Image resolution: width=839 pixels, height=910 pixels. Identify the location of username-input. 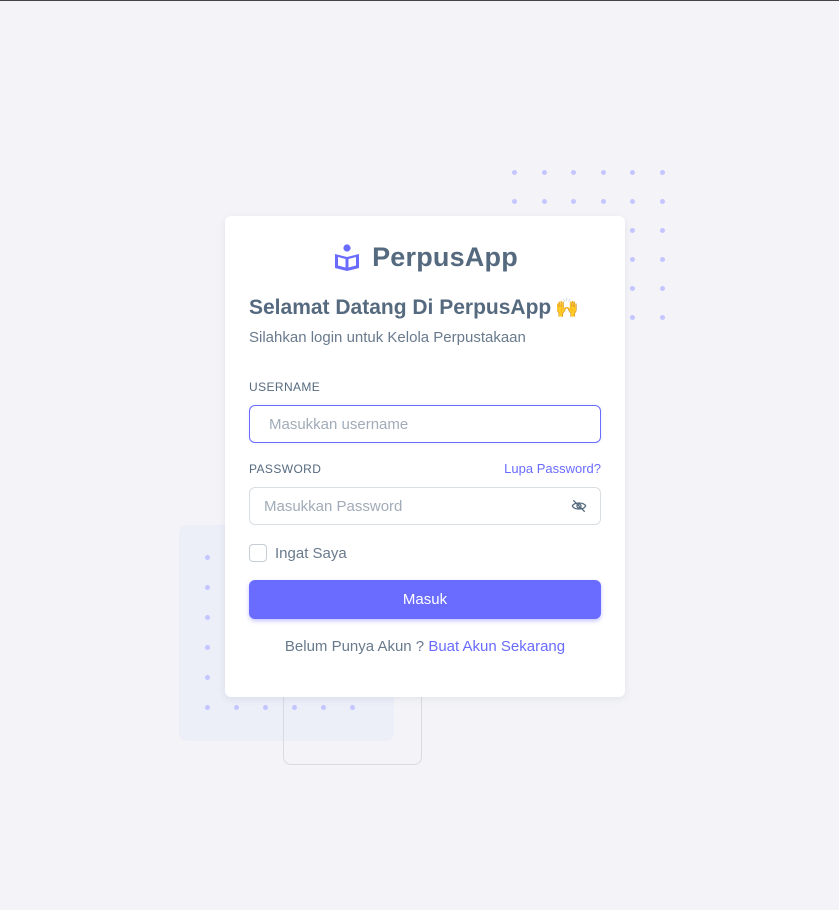
(425, 424).